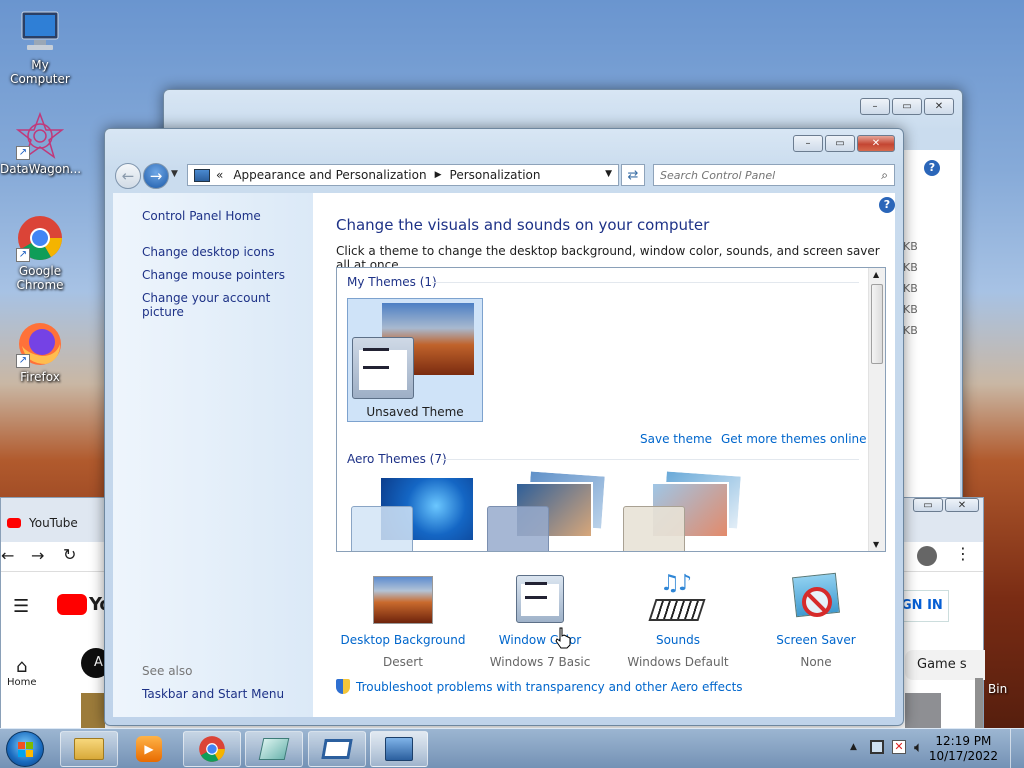 The width and height of the screenshot is (1024, 768). What do you see at coordinates (415, 360) in the screenshot?
I see `theme-tile-unsaved: Unsaved Theme` at bounding box center [415, 360].